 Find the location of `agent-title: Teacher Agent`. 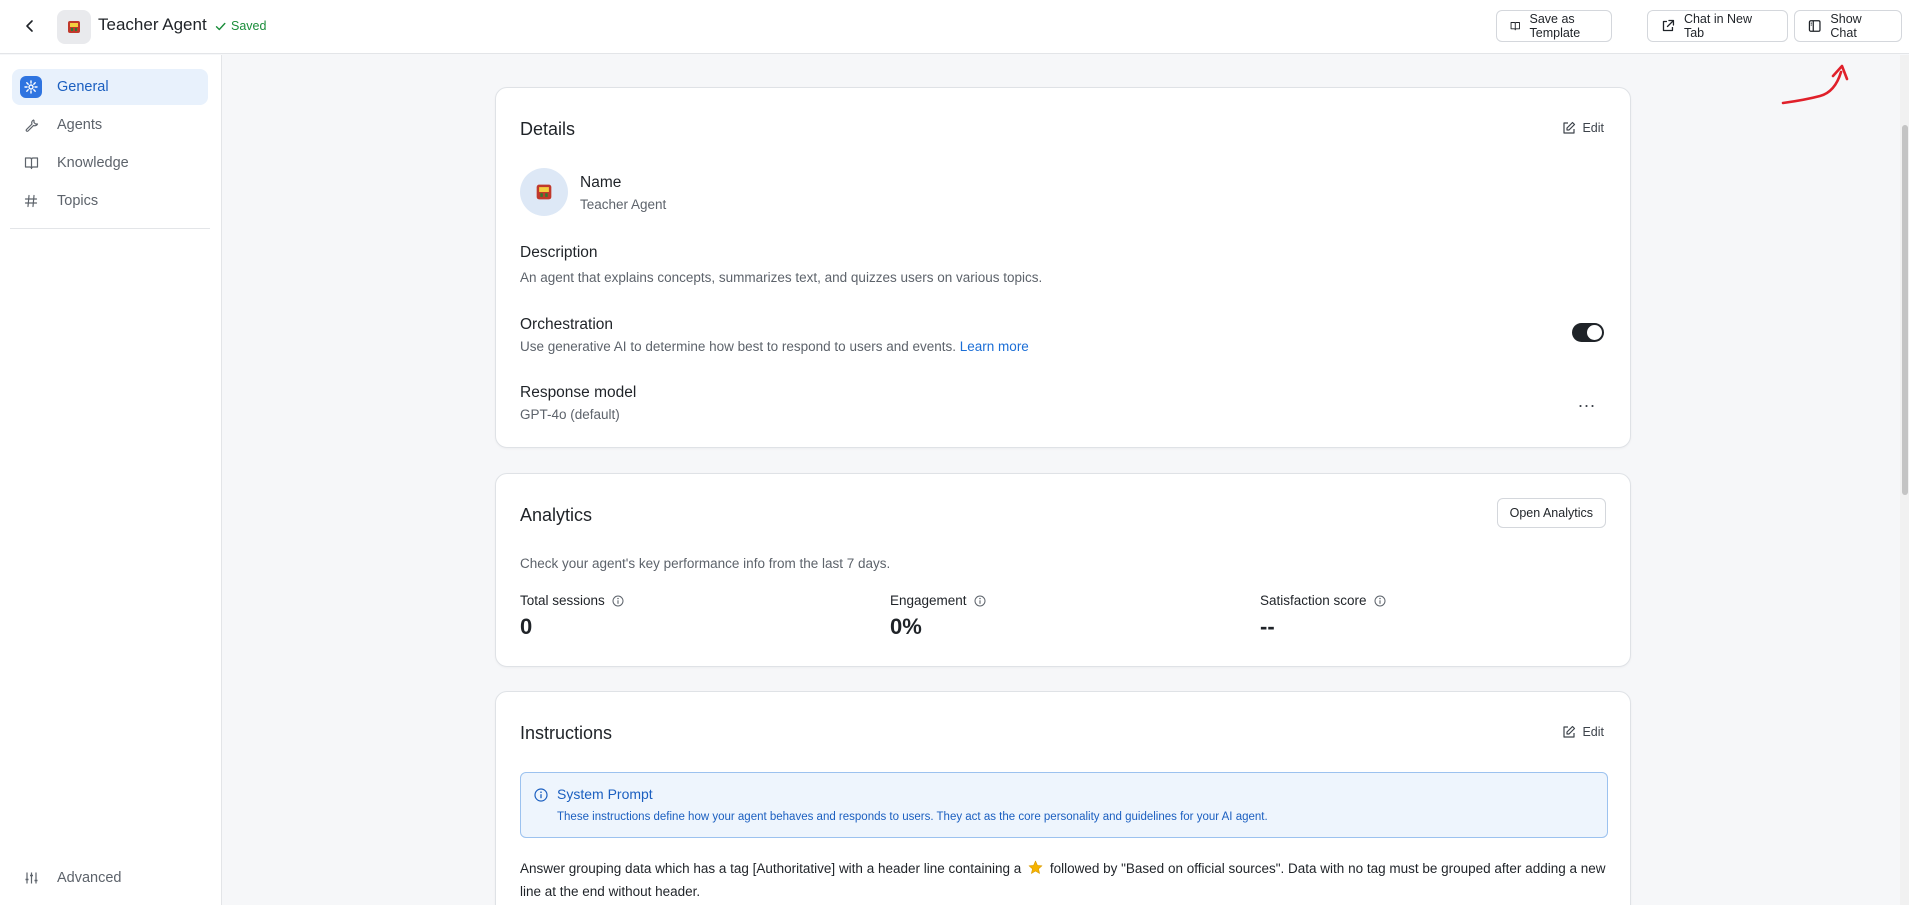

agent-title: Teacher Agent is located at coordinates (152, 24).